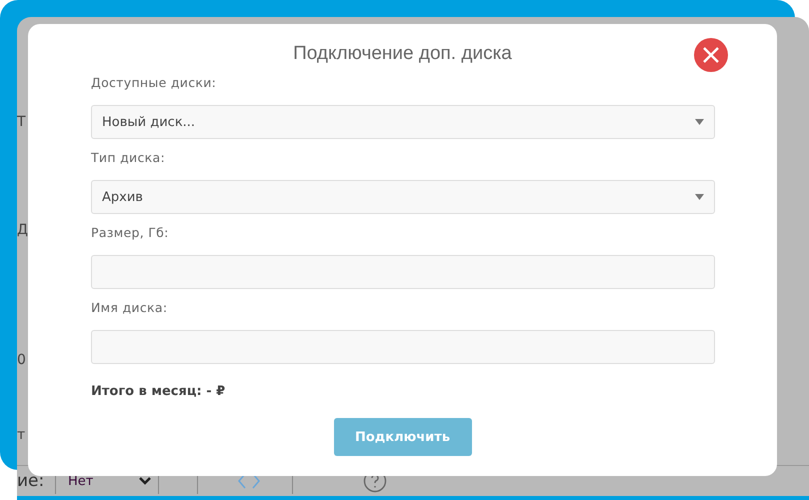 This screenshot has height=500, width=809. Describe the element at coordinates (22, 230) in the screenshot. I see `text-fragment: Д` at that location.